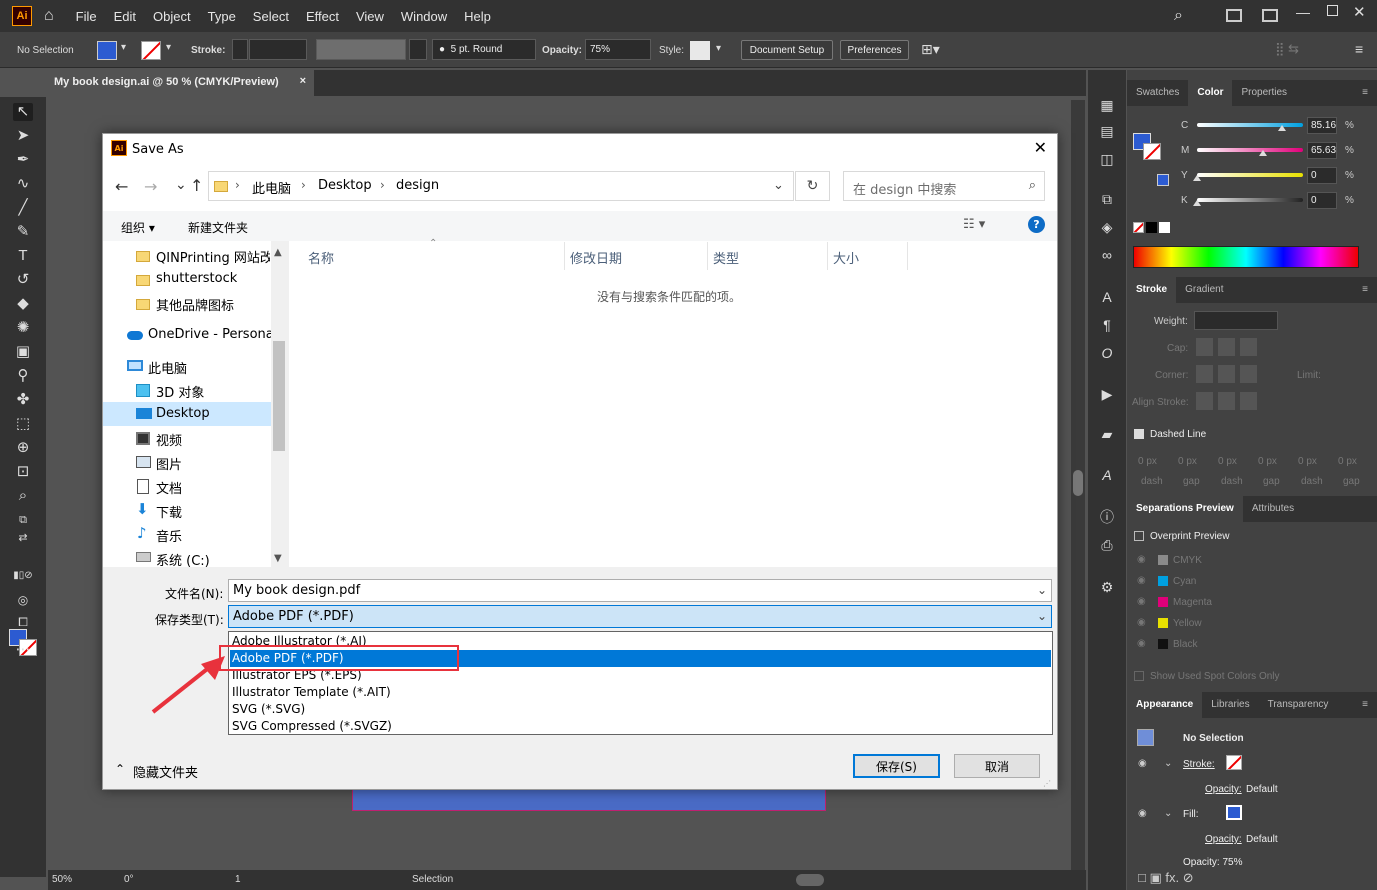 The height and width of the screenshot is (890, 1377). Describe the element at coordinates (23, 600) in the screenshot. I see `draw-mode-icon: ◎` at that location.